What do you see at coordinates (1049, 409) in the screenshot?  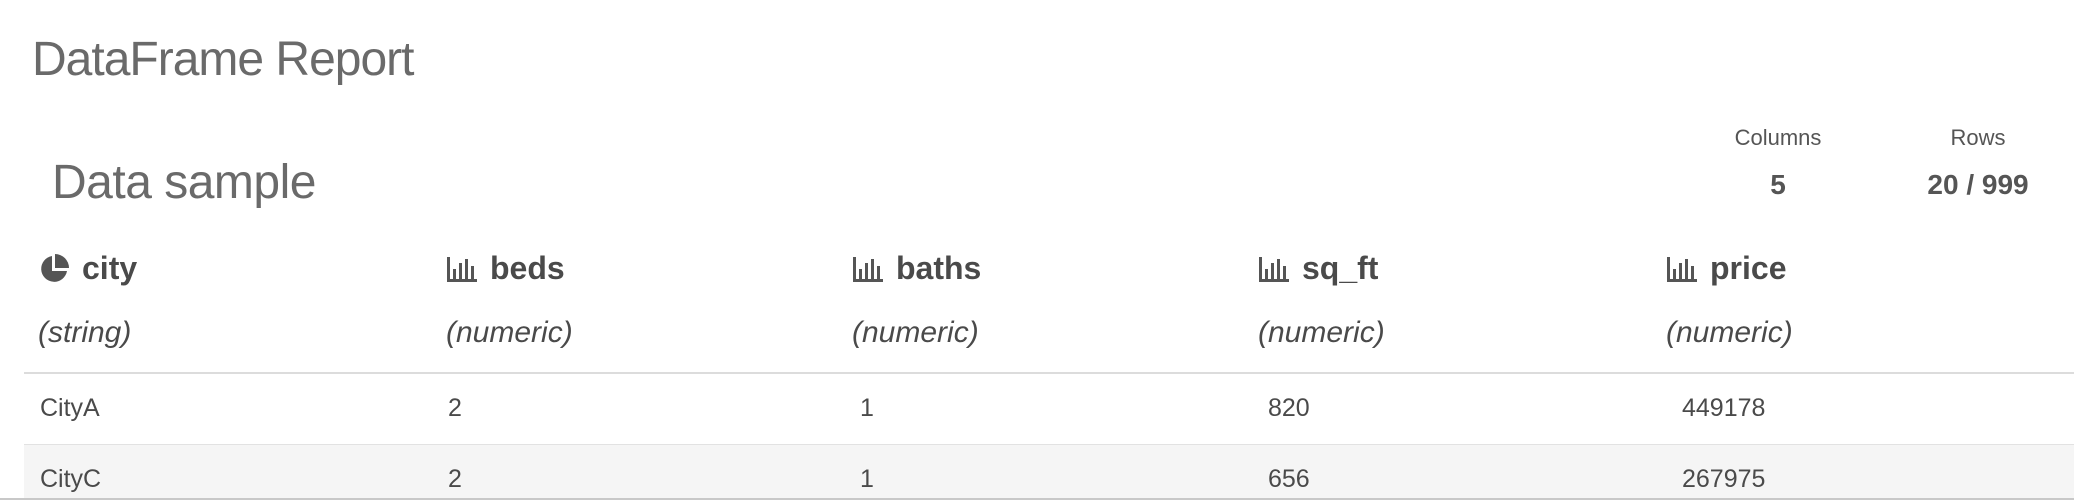 I see `table-row: CityA 2 1 820 449178` at bounding box center [1049, 409].